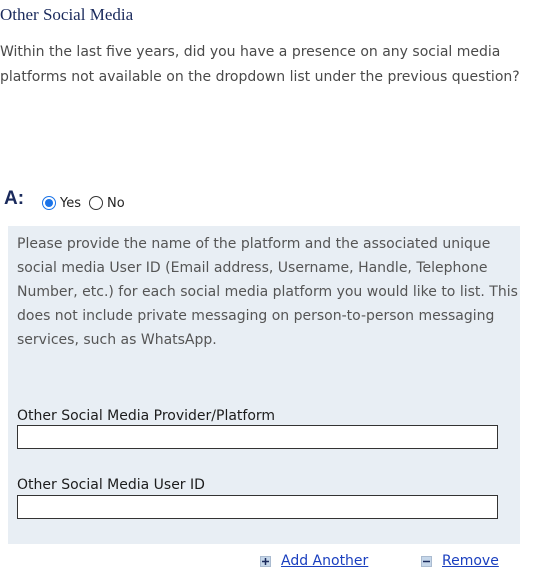 This screenshot has height=576, width=539. I want to click on answer-label: A:, so click(14, 198).